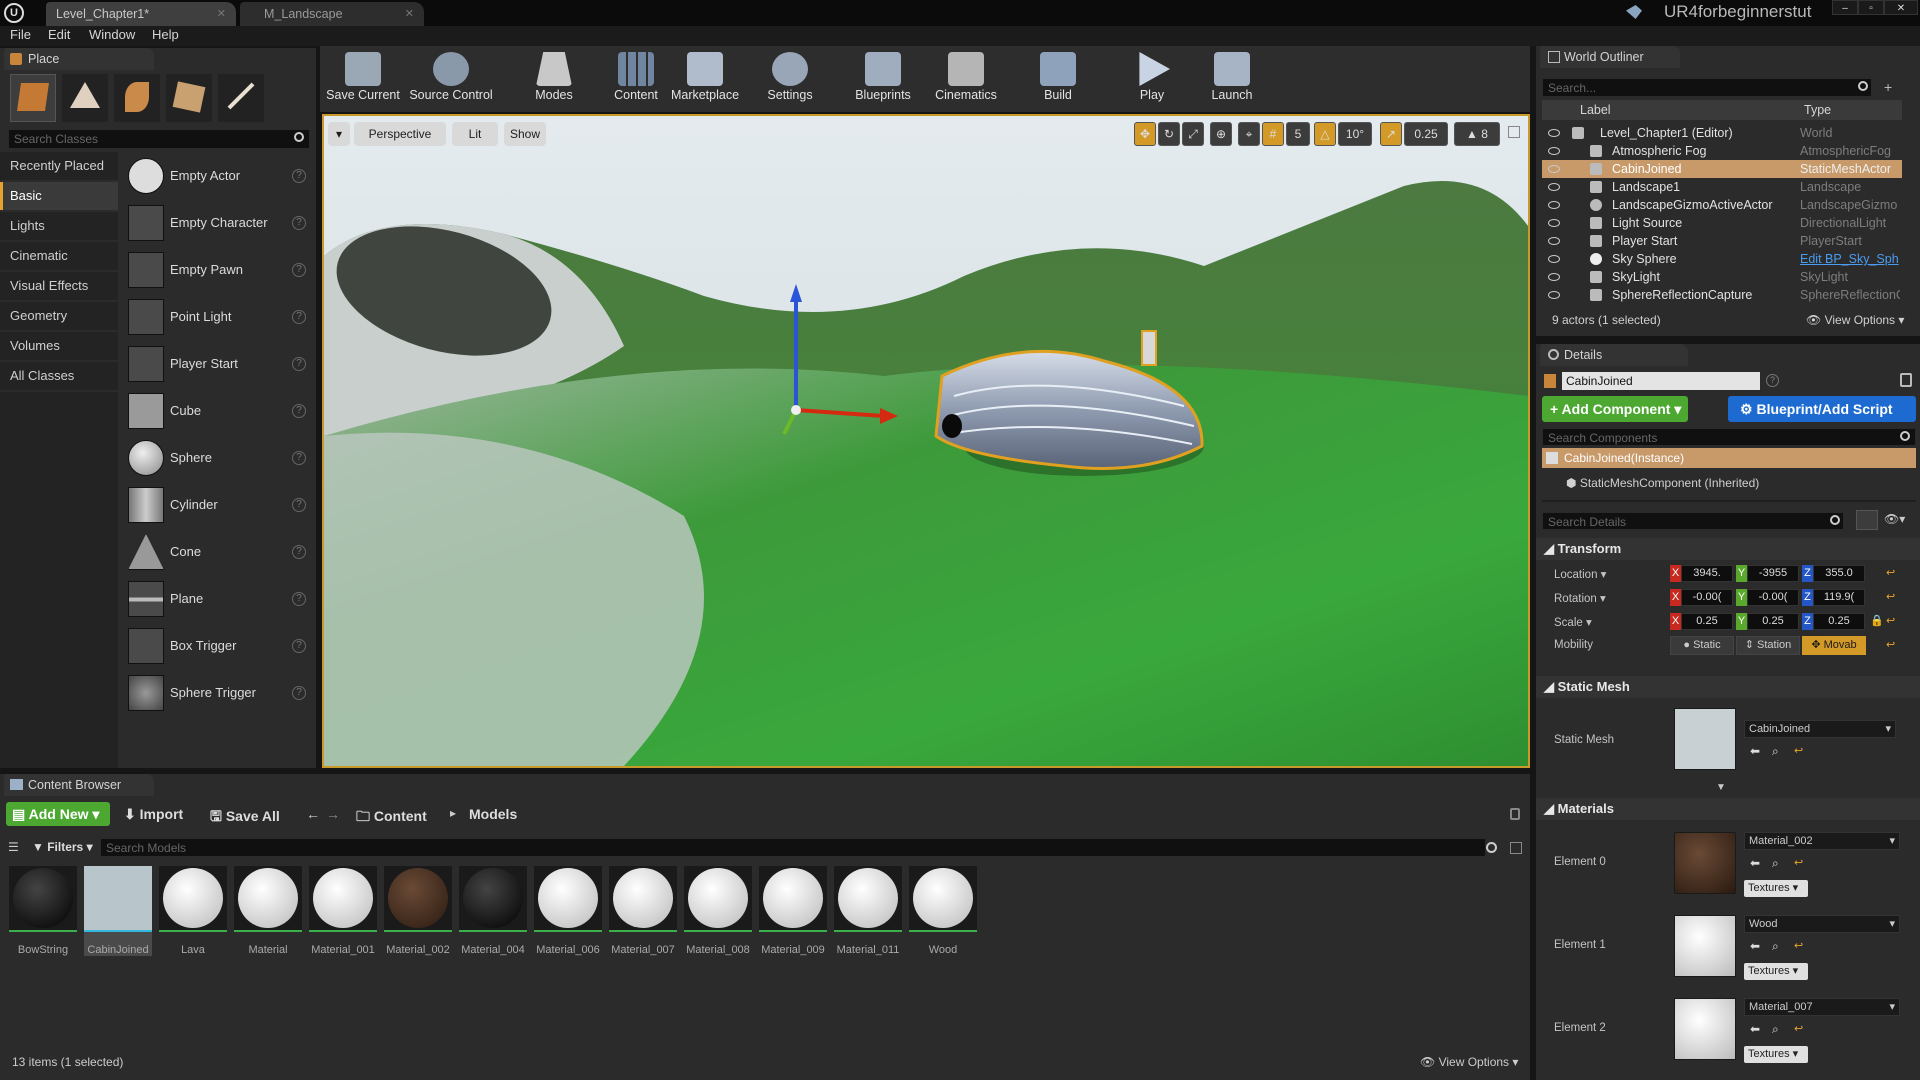  I want to click on back-arrow-icon: ←, so click(313, 814).